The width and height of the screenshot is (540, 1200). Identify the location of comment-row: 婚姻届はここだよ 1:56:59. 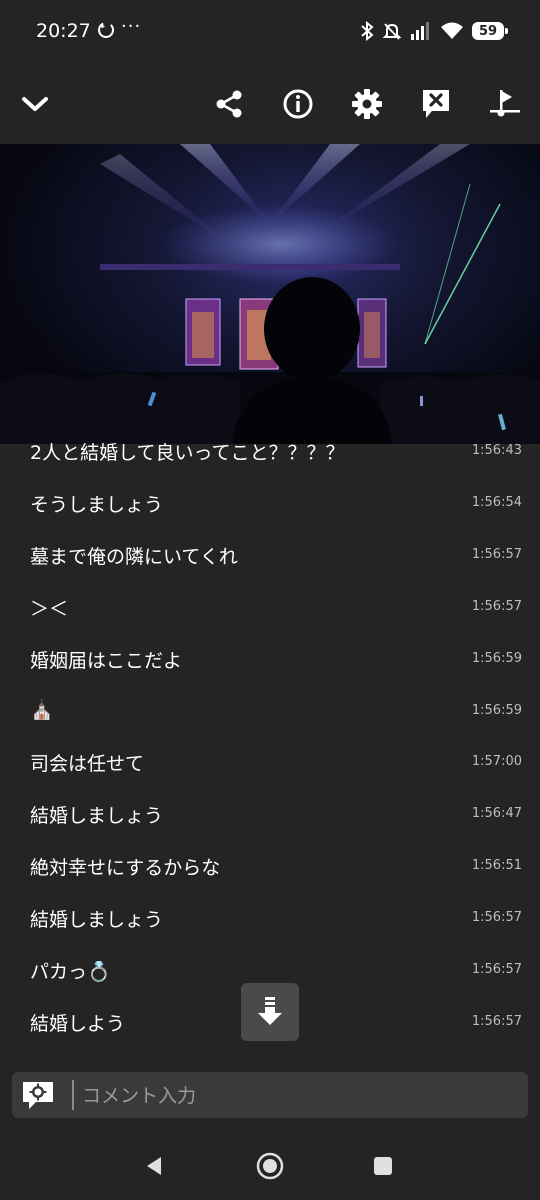
(270, 660).